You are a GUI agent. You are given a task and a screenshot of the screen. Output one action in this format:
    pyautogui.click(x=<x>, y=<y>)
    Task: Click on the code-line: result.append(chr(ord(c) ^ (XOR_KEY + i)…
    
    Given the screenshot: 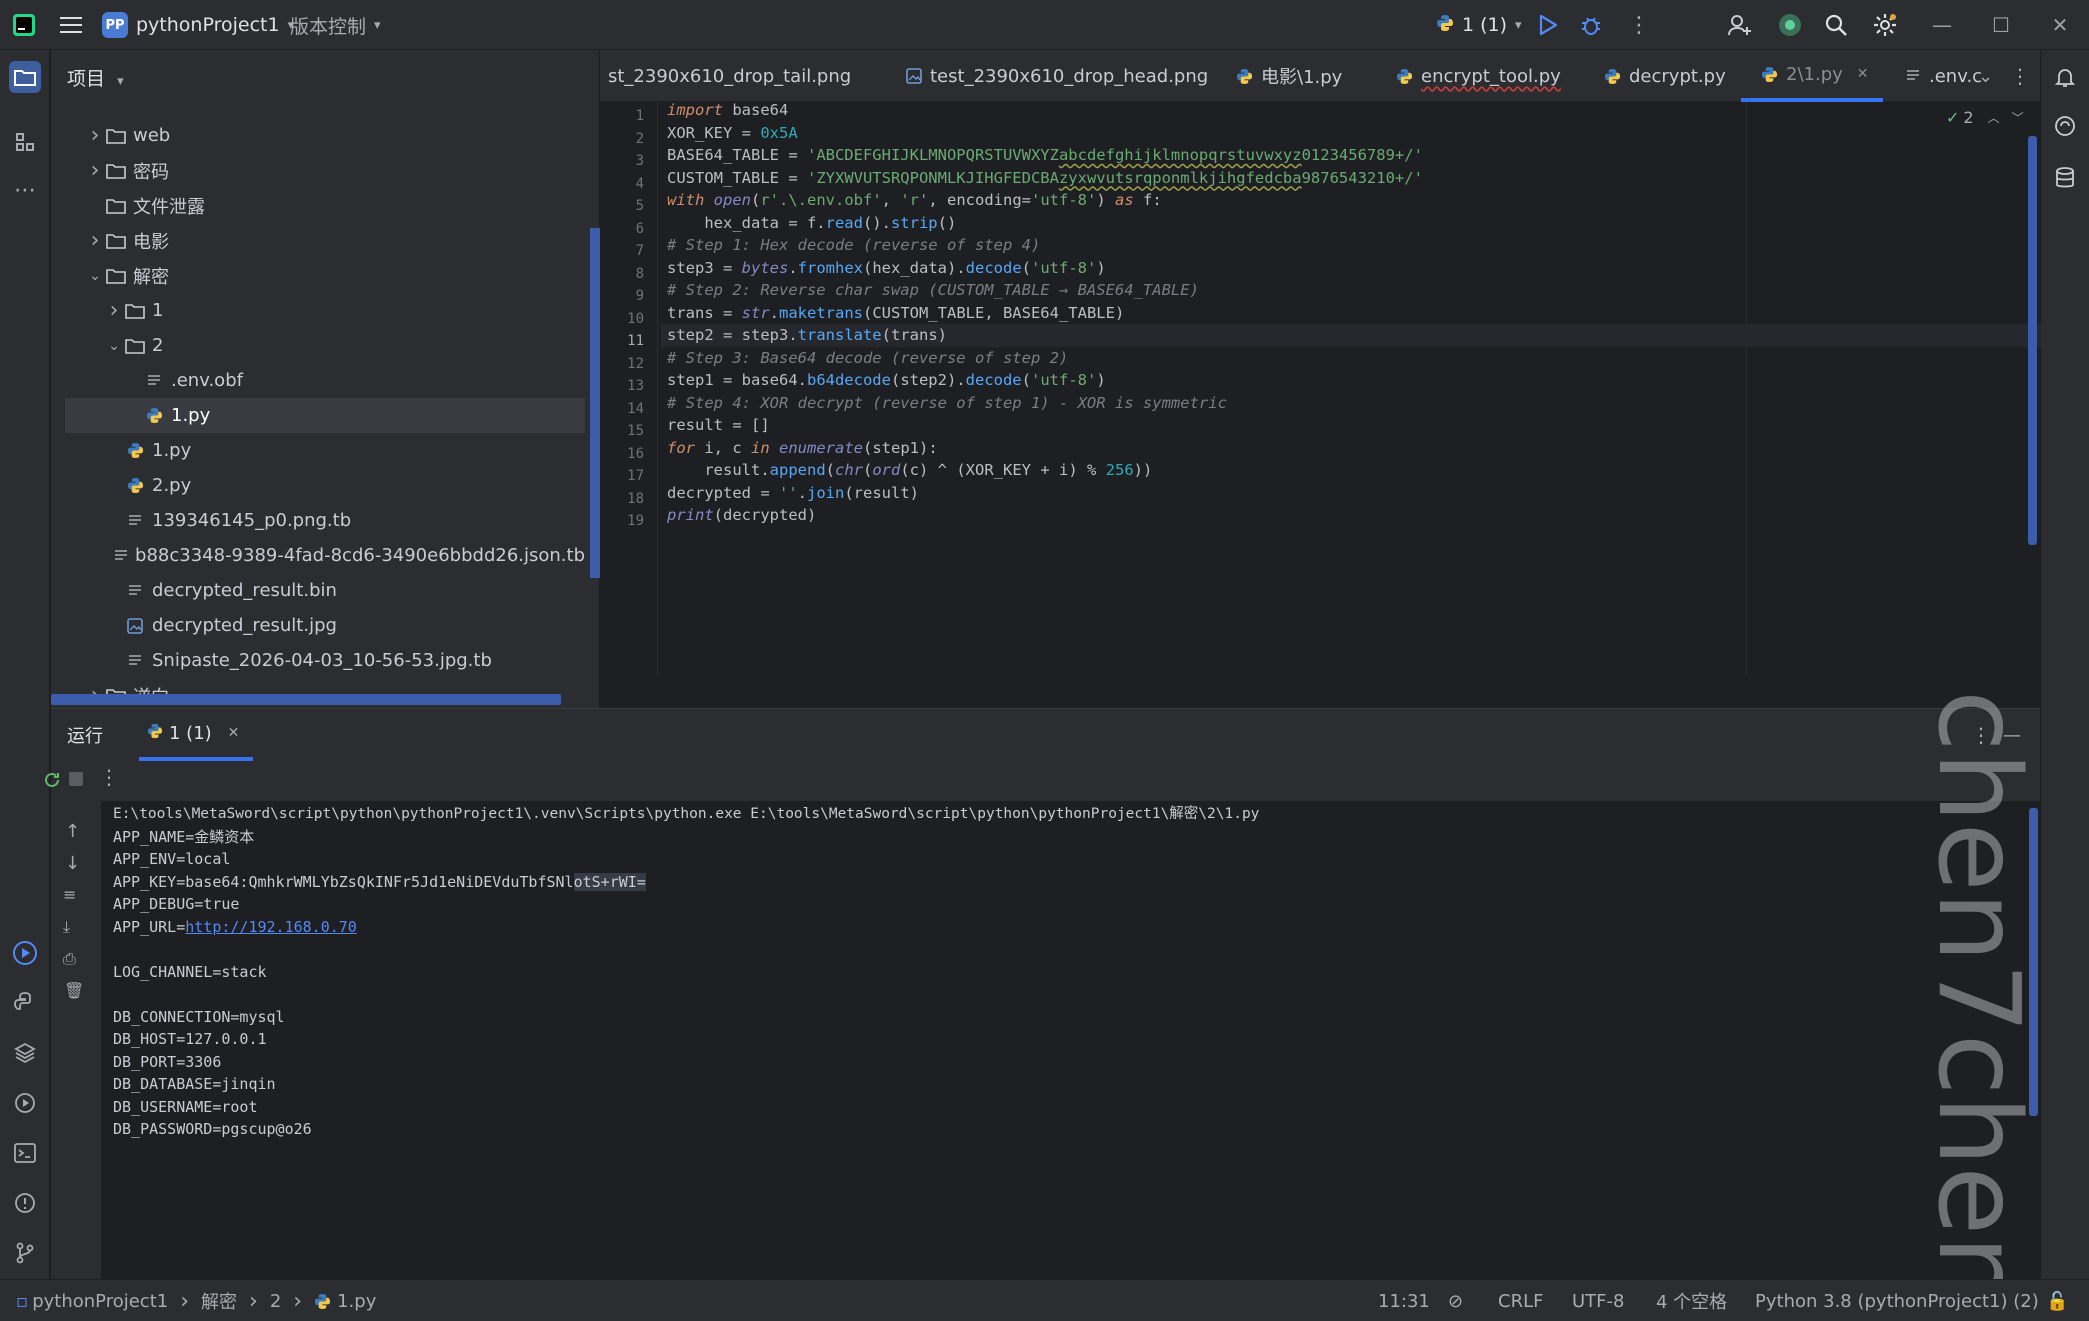 What is the action you would take?
    pyautogui.click(x=909, y=470)
    